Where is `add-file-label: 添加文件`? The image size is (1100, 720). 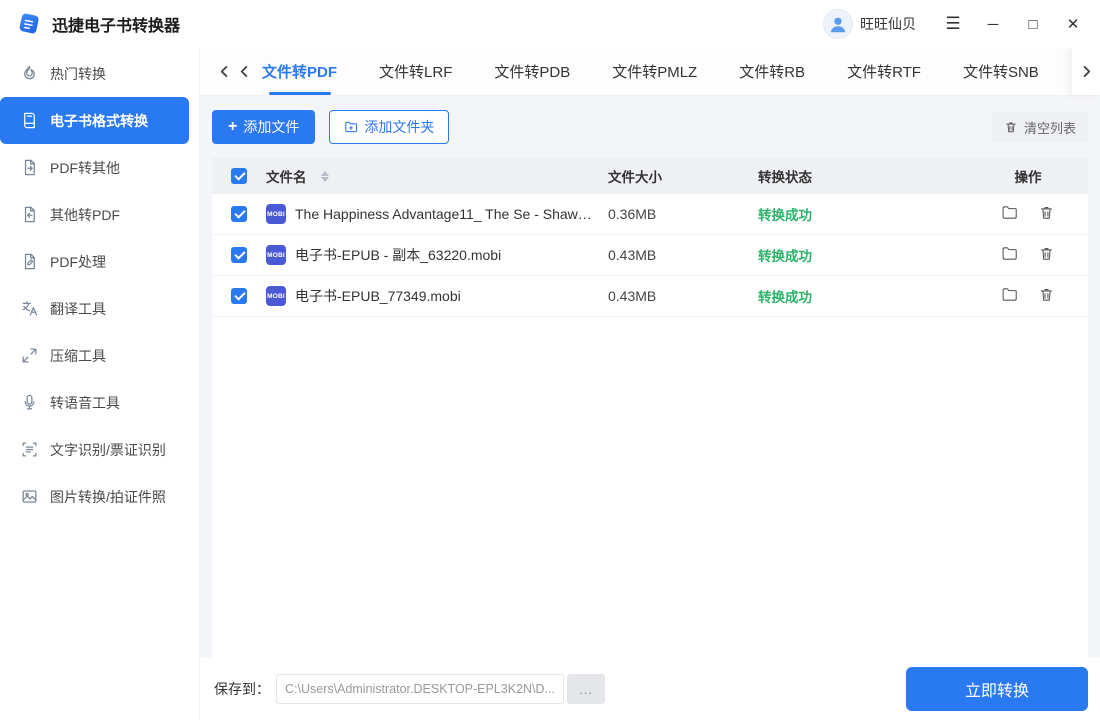 add-file-label: 添加文件 is located at coordinates (271, 127).